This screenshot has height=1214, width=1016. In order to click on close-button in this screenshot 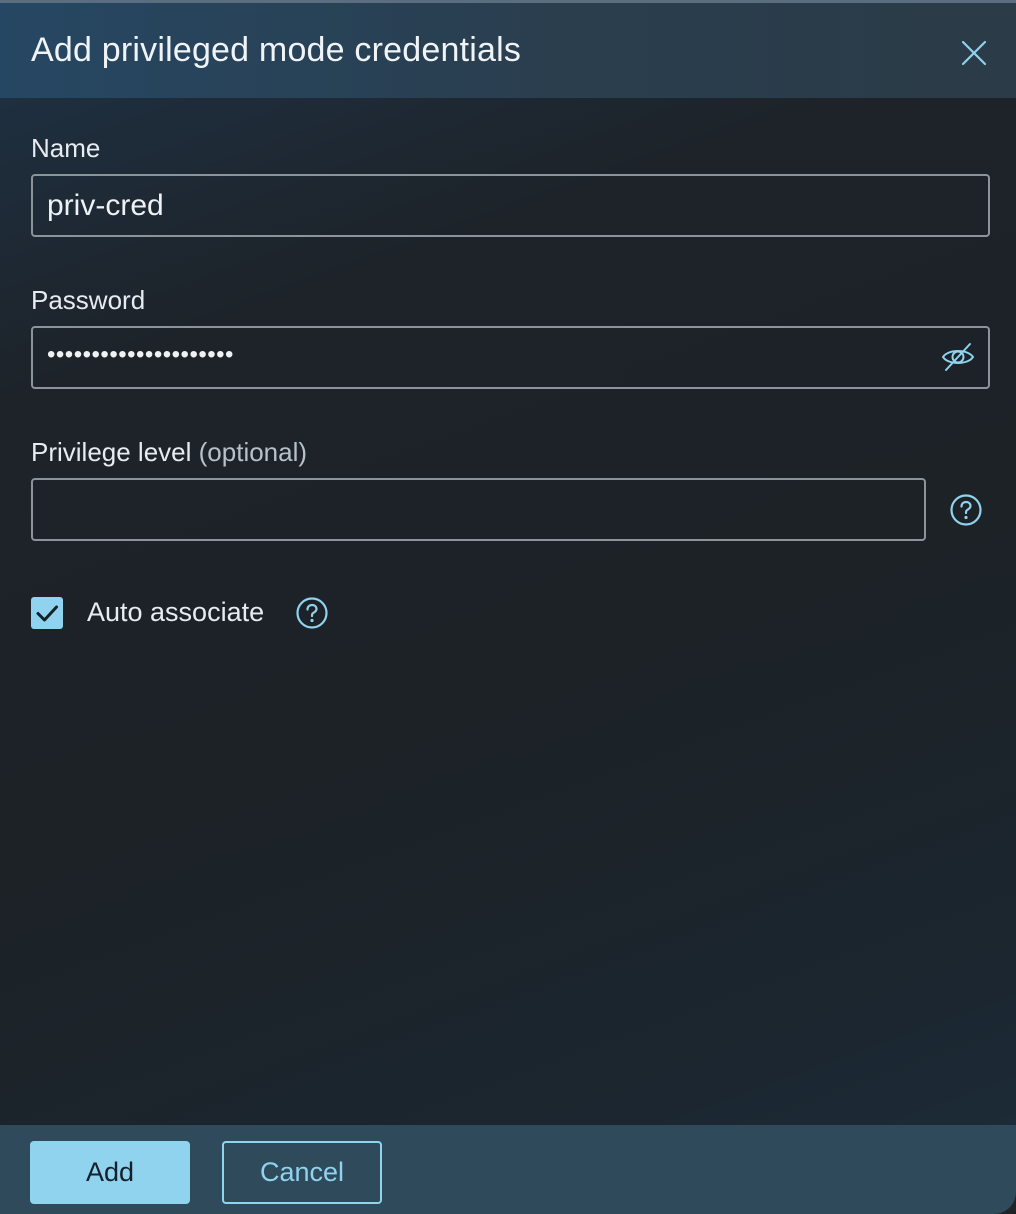, I will do `click(974, 53)`.